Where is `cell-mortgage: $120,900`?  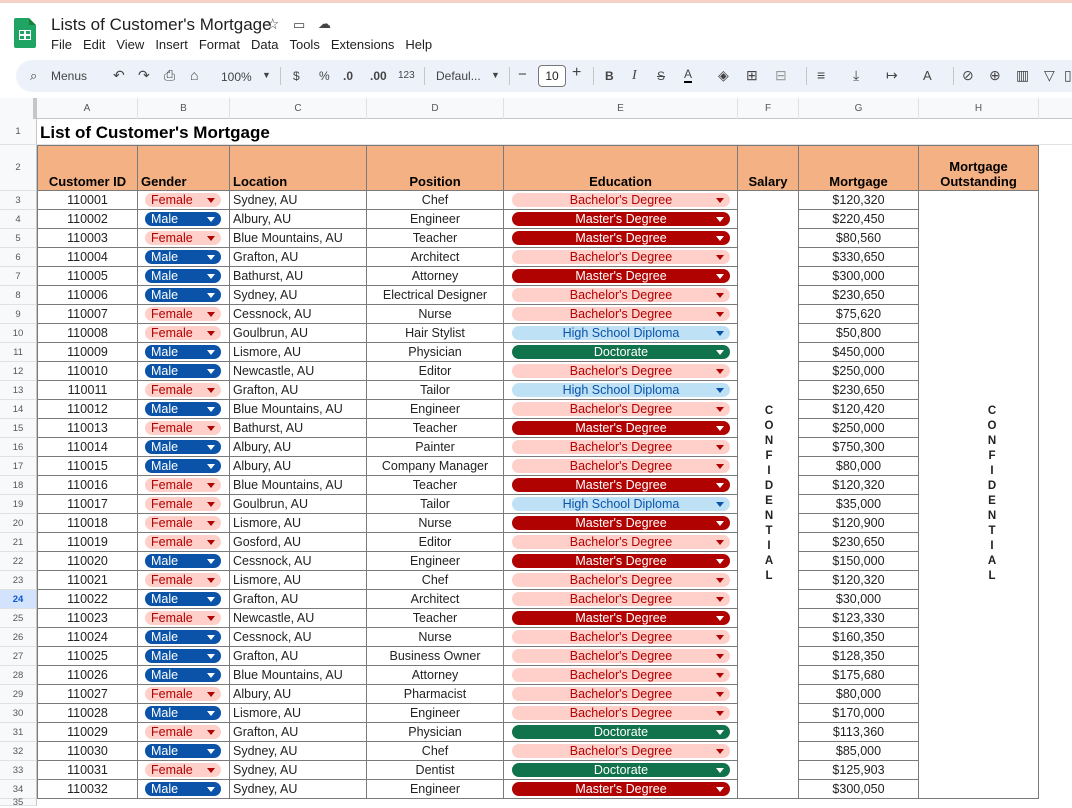 cell-mortgage: $120,900 is located at coordinates (859, 523).